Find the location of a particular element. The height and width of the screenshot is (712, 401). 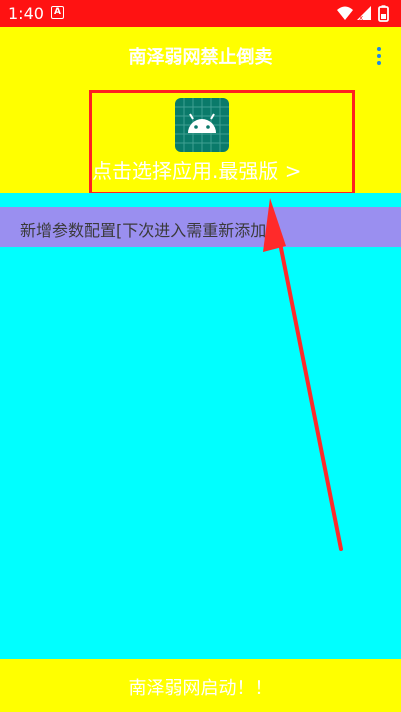

select-app-label: 点击选择应用.最强版 > is located at coordinates (197, 171).